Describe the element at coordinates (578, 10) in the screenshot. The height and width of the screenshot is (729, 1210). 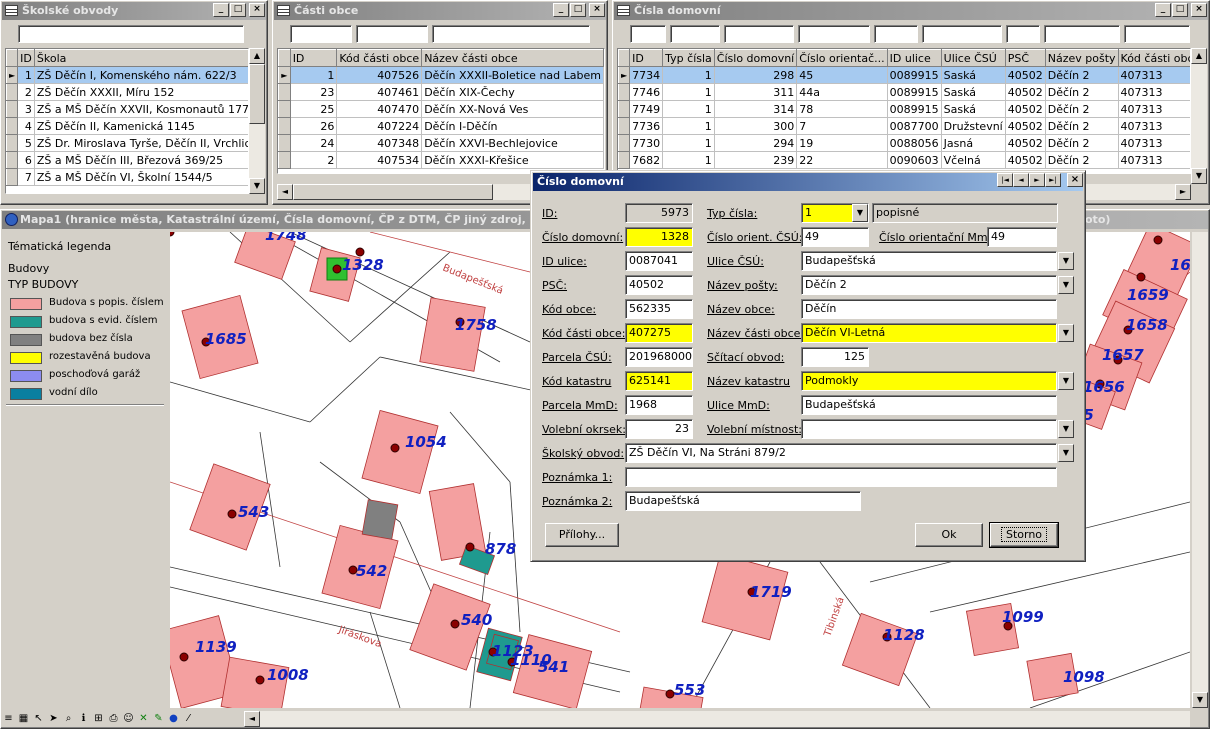
I see `maximize-button: □` at that location.